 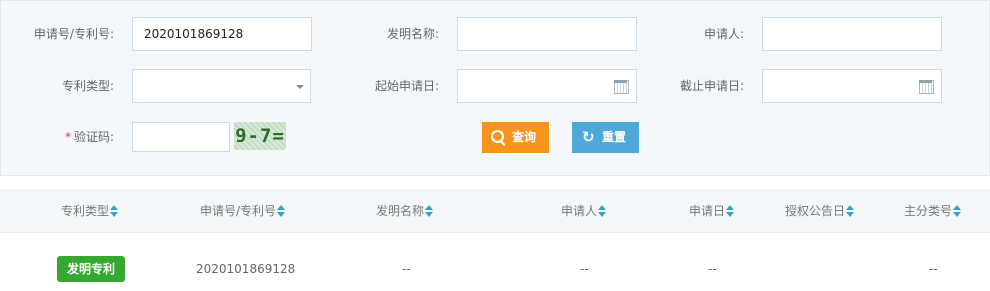 I want to click on cell-class-no: --, so click(x=933, y=269).